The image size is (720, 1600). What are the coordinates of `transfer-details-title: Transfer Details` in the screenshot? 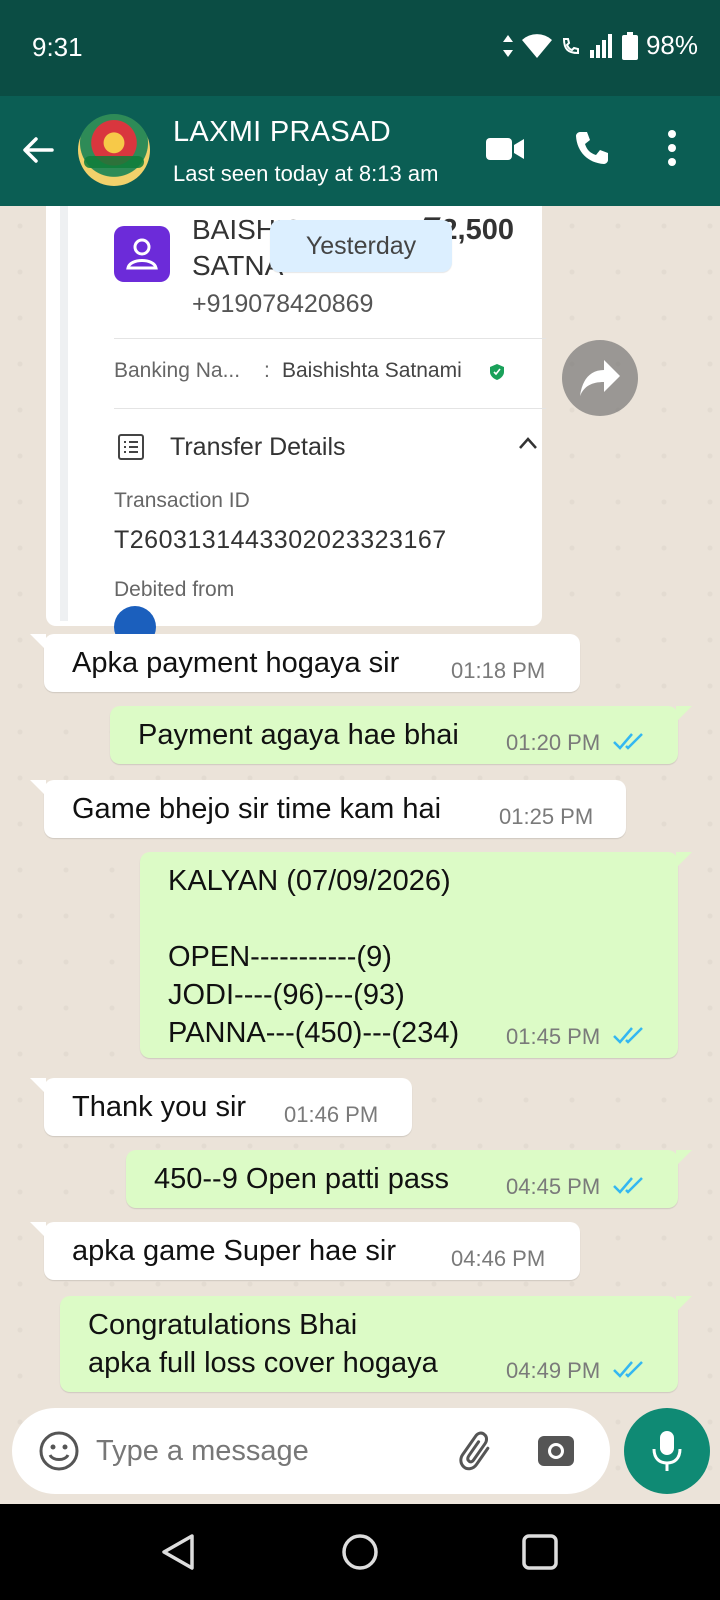 It's located at (258, 447).